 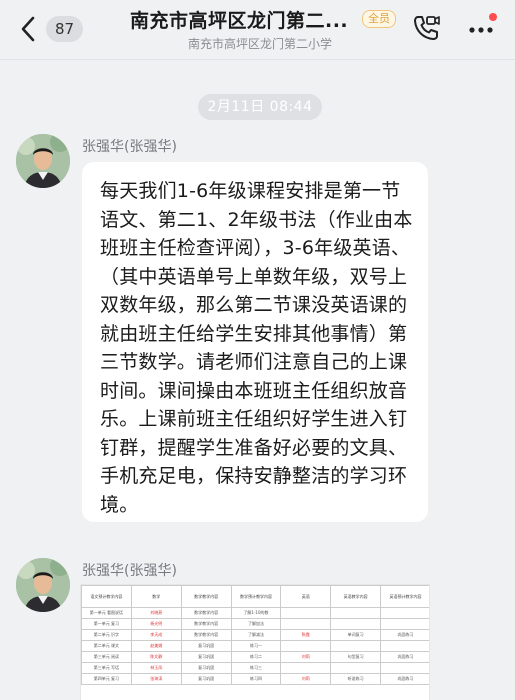 What do you see at coordinates (156, 646) in the screenshot?
I see `table-cell: 赵美娜` at bounding box center [156, 646].